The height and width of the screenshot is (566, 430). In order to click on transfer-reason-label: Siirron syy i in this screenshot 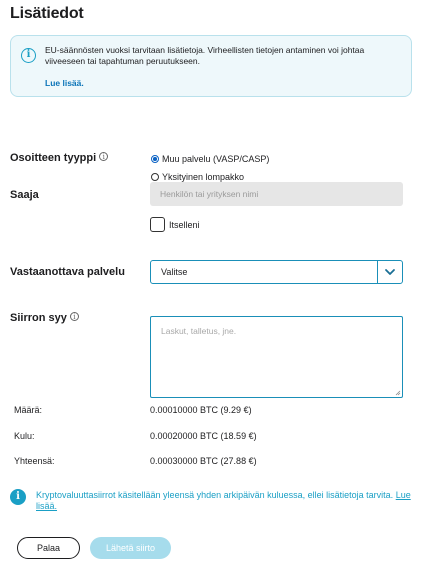, I will do `click(44, 318)`.